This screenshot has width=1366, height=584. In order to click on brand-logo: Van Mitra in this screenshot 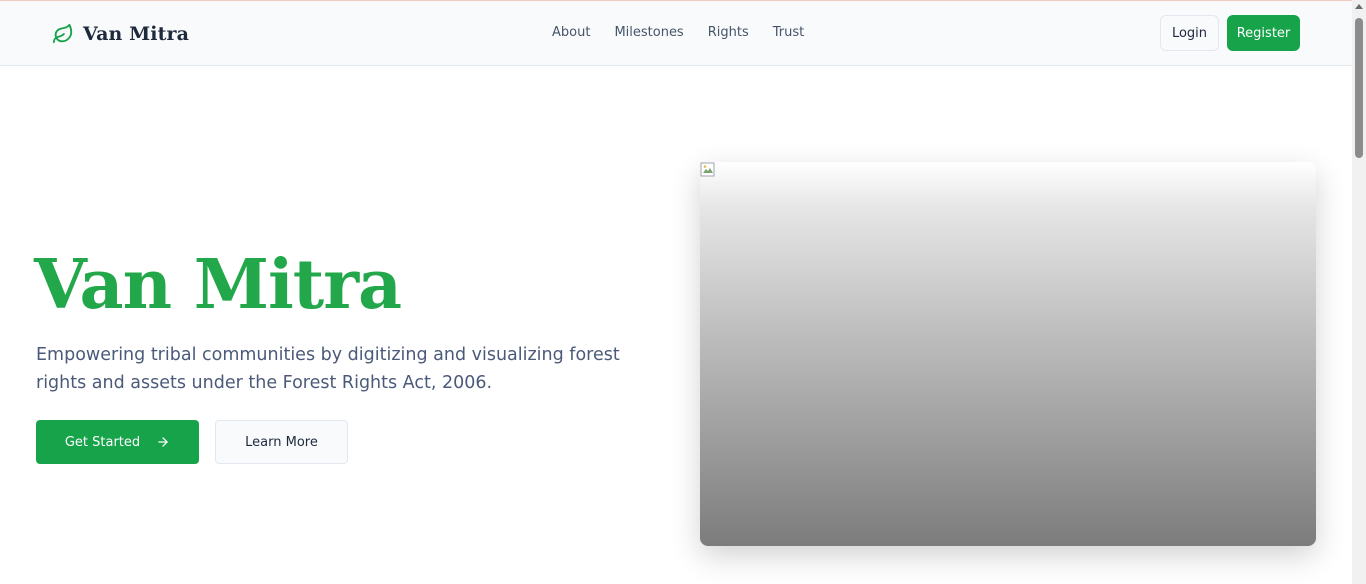, I will do `click(120, 34)`.